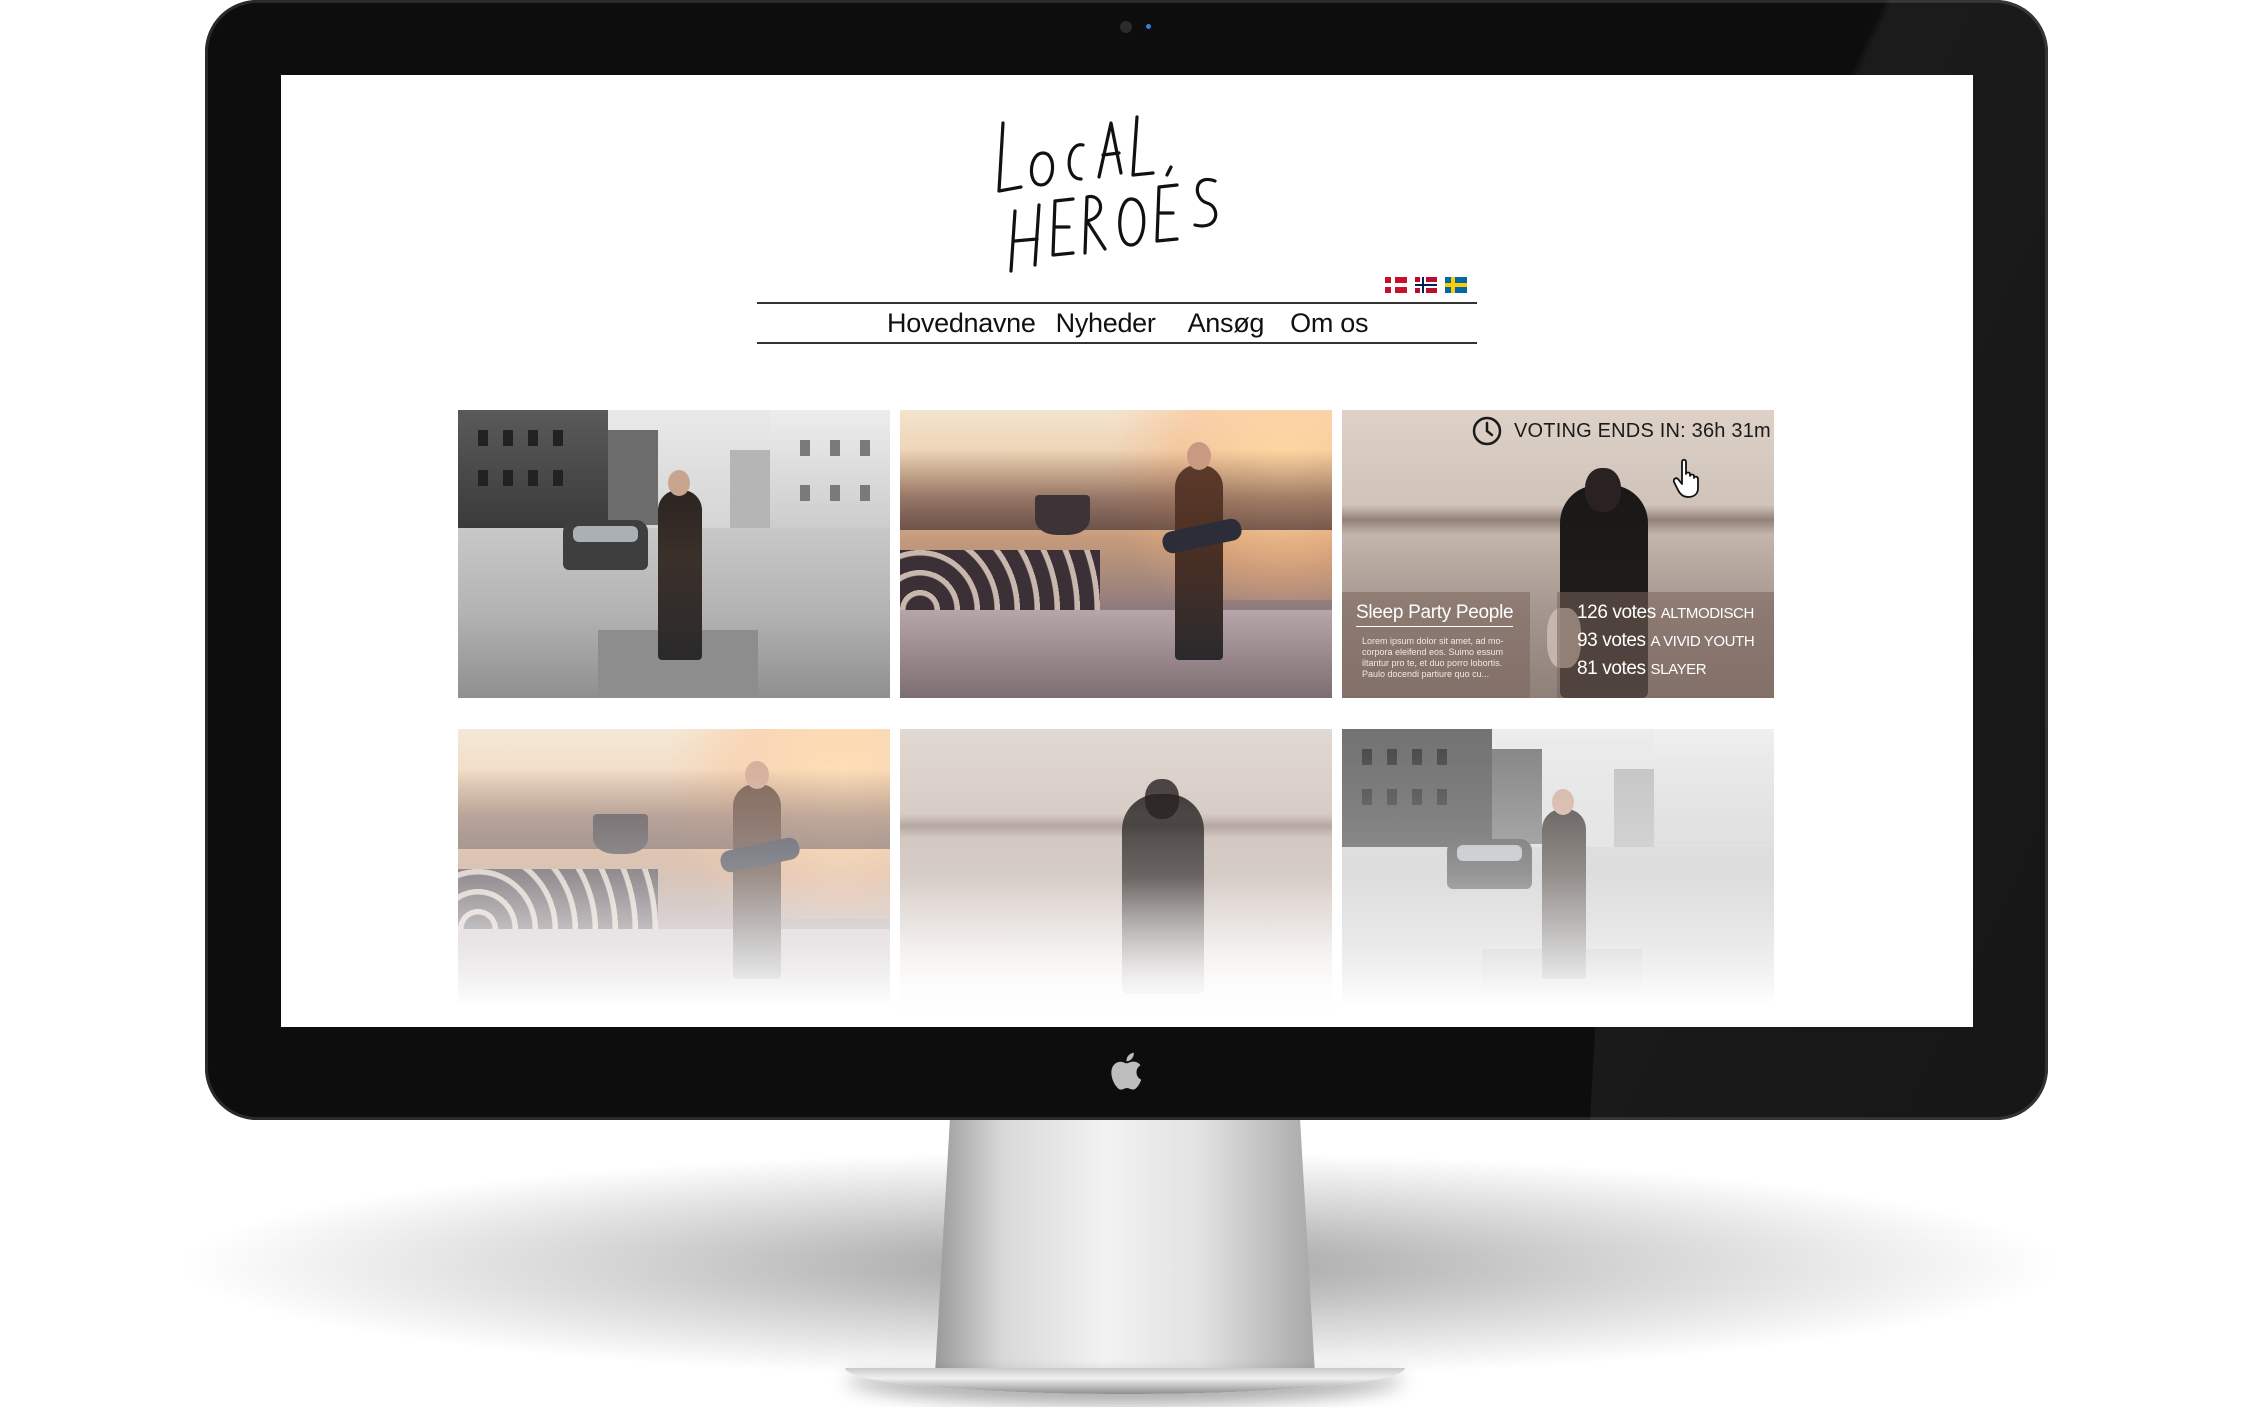 The width and height of the screenshot is (2250, 1407). What do you see at coordinates (1642, 668) in the screenshot?
I see `vote-row: 81 votes SLAYER` at bounding box center [1642, 668].